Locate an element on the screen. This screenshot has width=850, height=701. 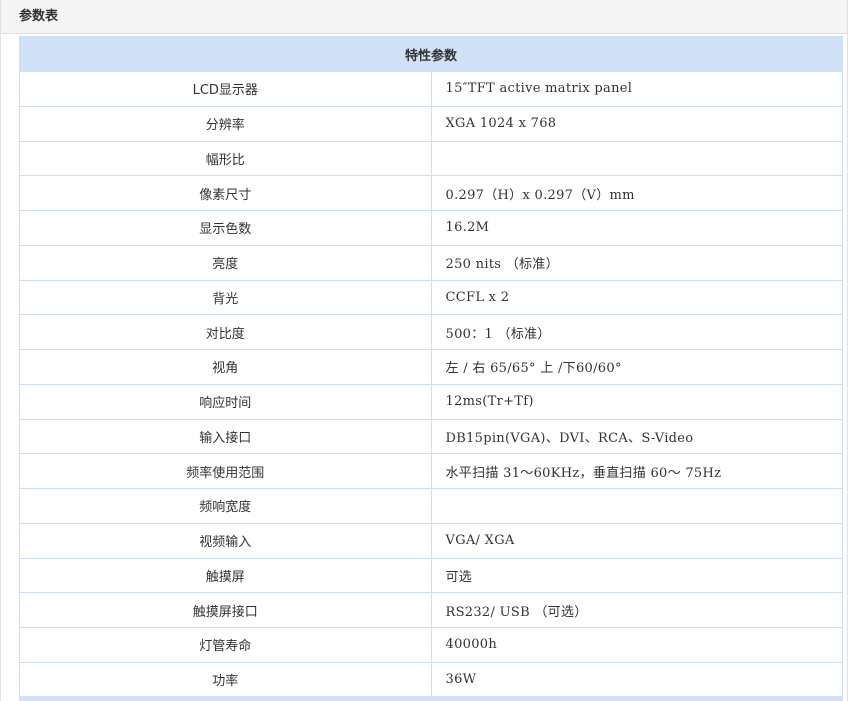
row-label: 显示色数 is located at coordinates (225, 228).